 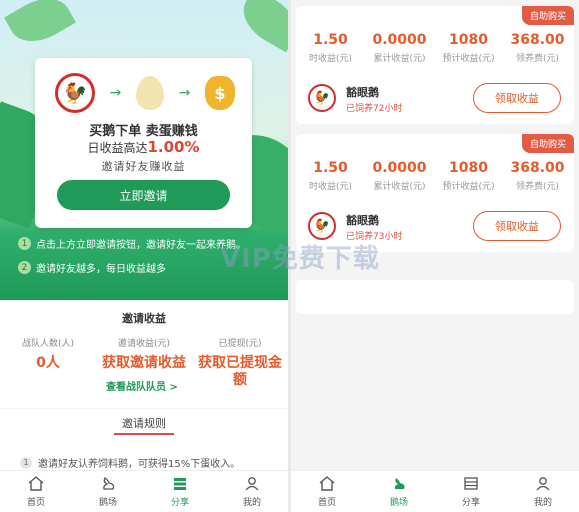 I want to click on rule-text: 邀请好友认养饲料鹅，可获得15%下蛋收入。, so click(x=139, y=464).